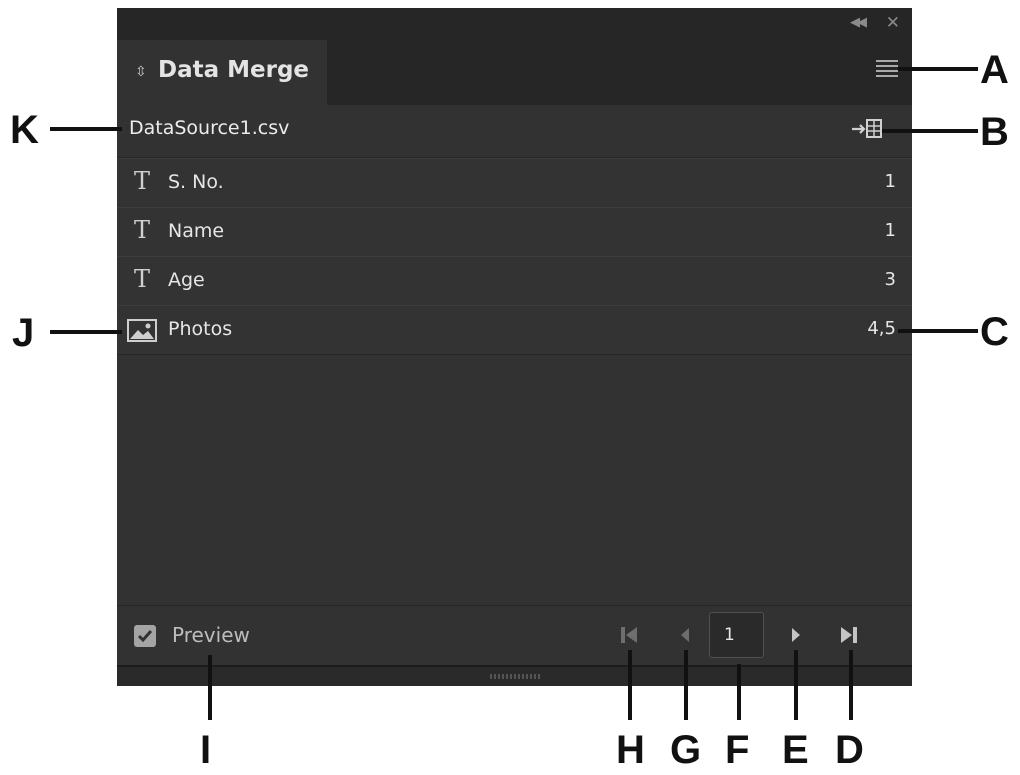 This screenshot has width=1020, height=775. What do you see at coordinates (23, 333) in the screenshot?
I see `callout-j: J` at bounding box center [23, 333].